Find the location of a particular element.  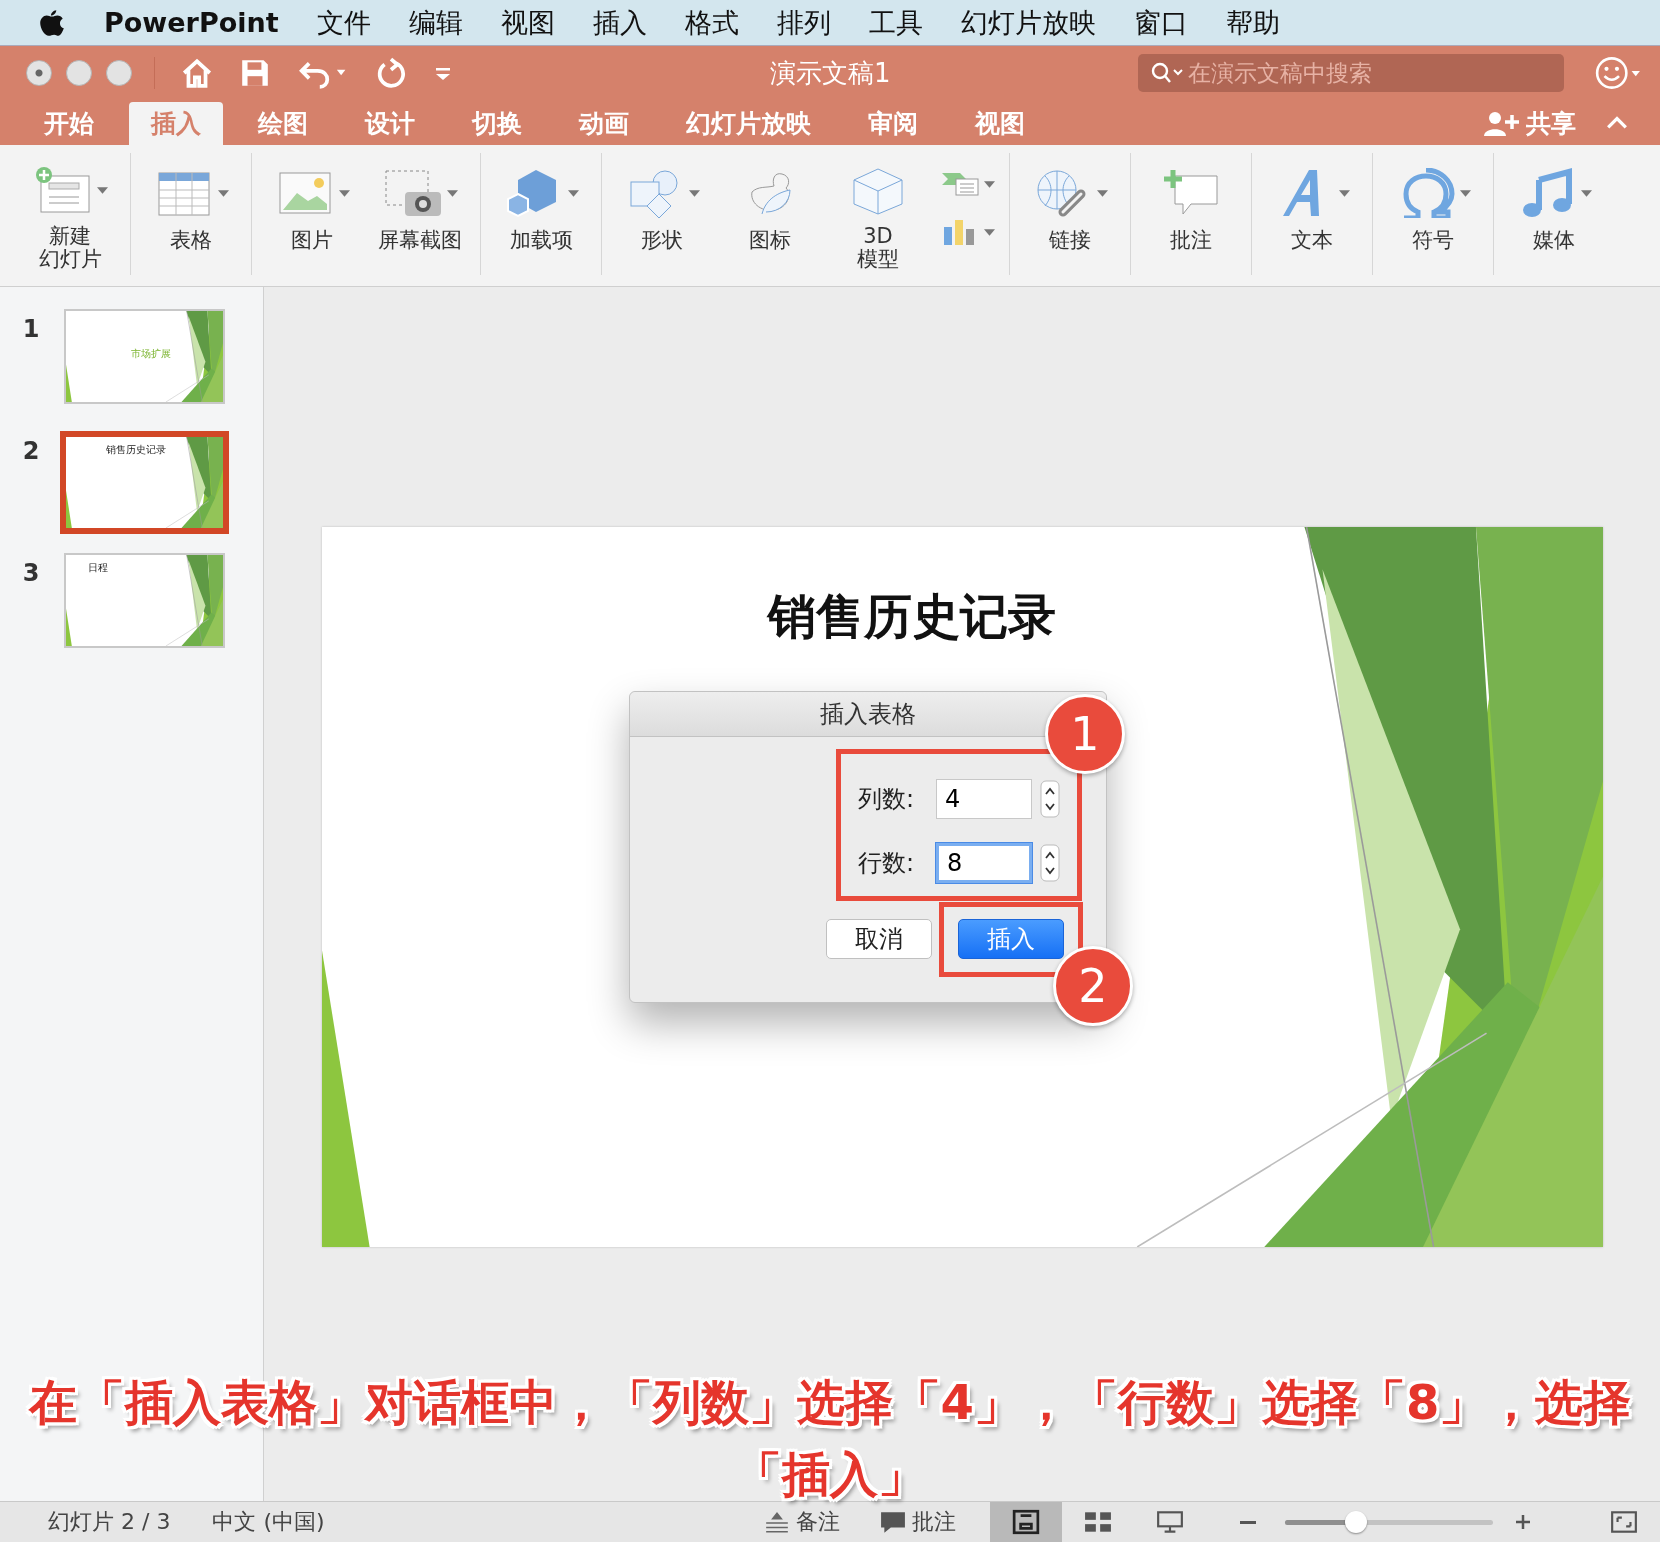

ribbon-button: 新建 幻灯片 is located at coordinates (70, 214).